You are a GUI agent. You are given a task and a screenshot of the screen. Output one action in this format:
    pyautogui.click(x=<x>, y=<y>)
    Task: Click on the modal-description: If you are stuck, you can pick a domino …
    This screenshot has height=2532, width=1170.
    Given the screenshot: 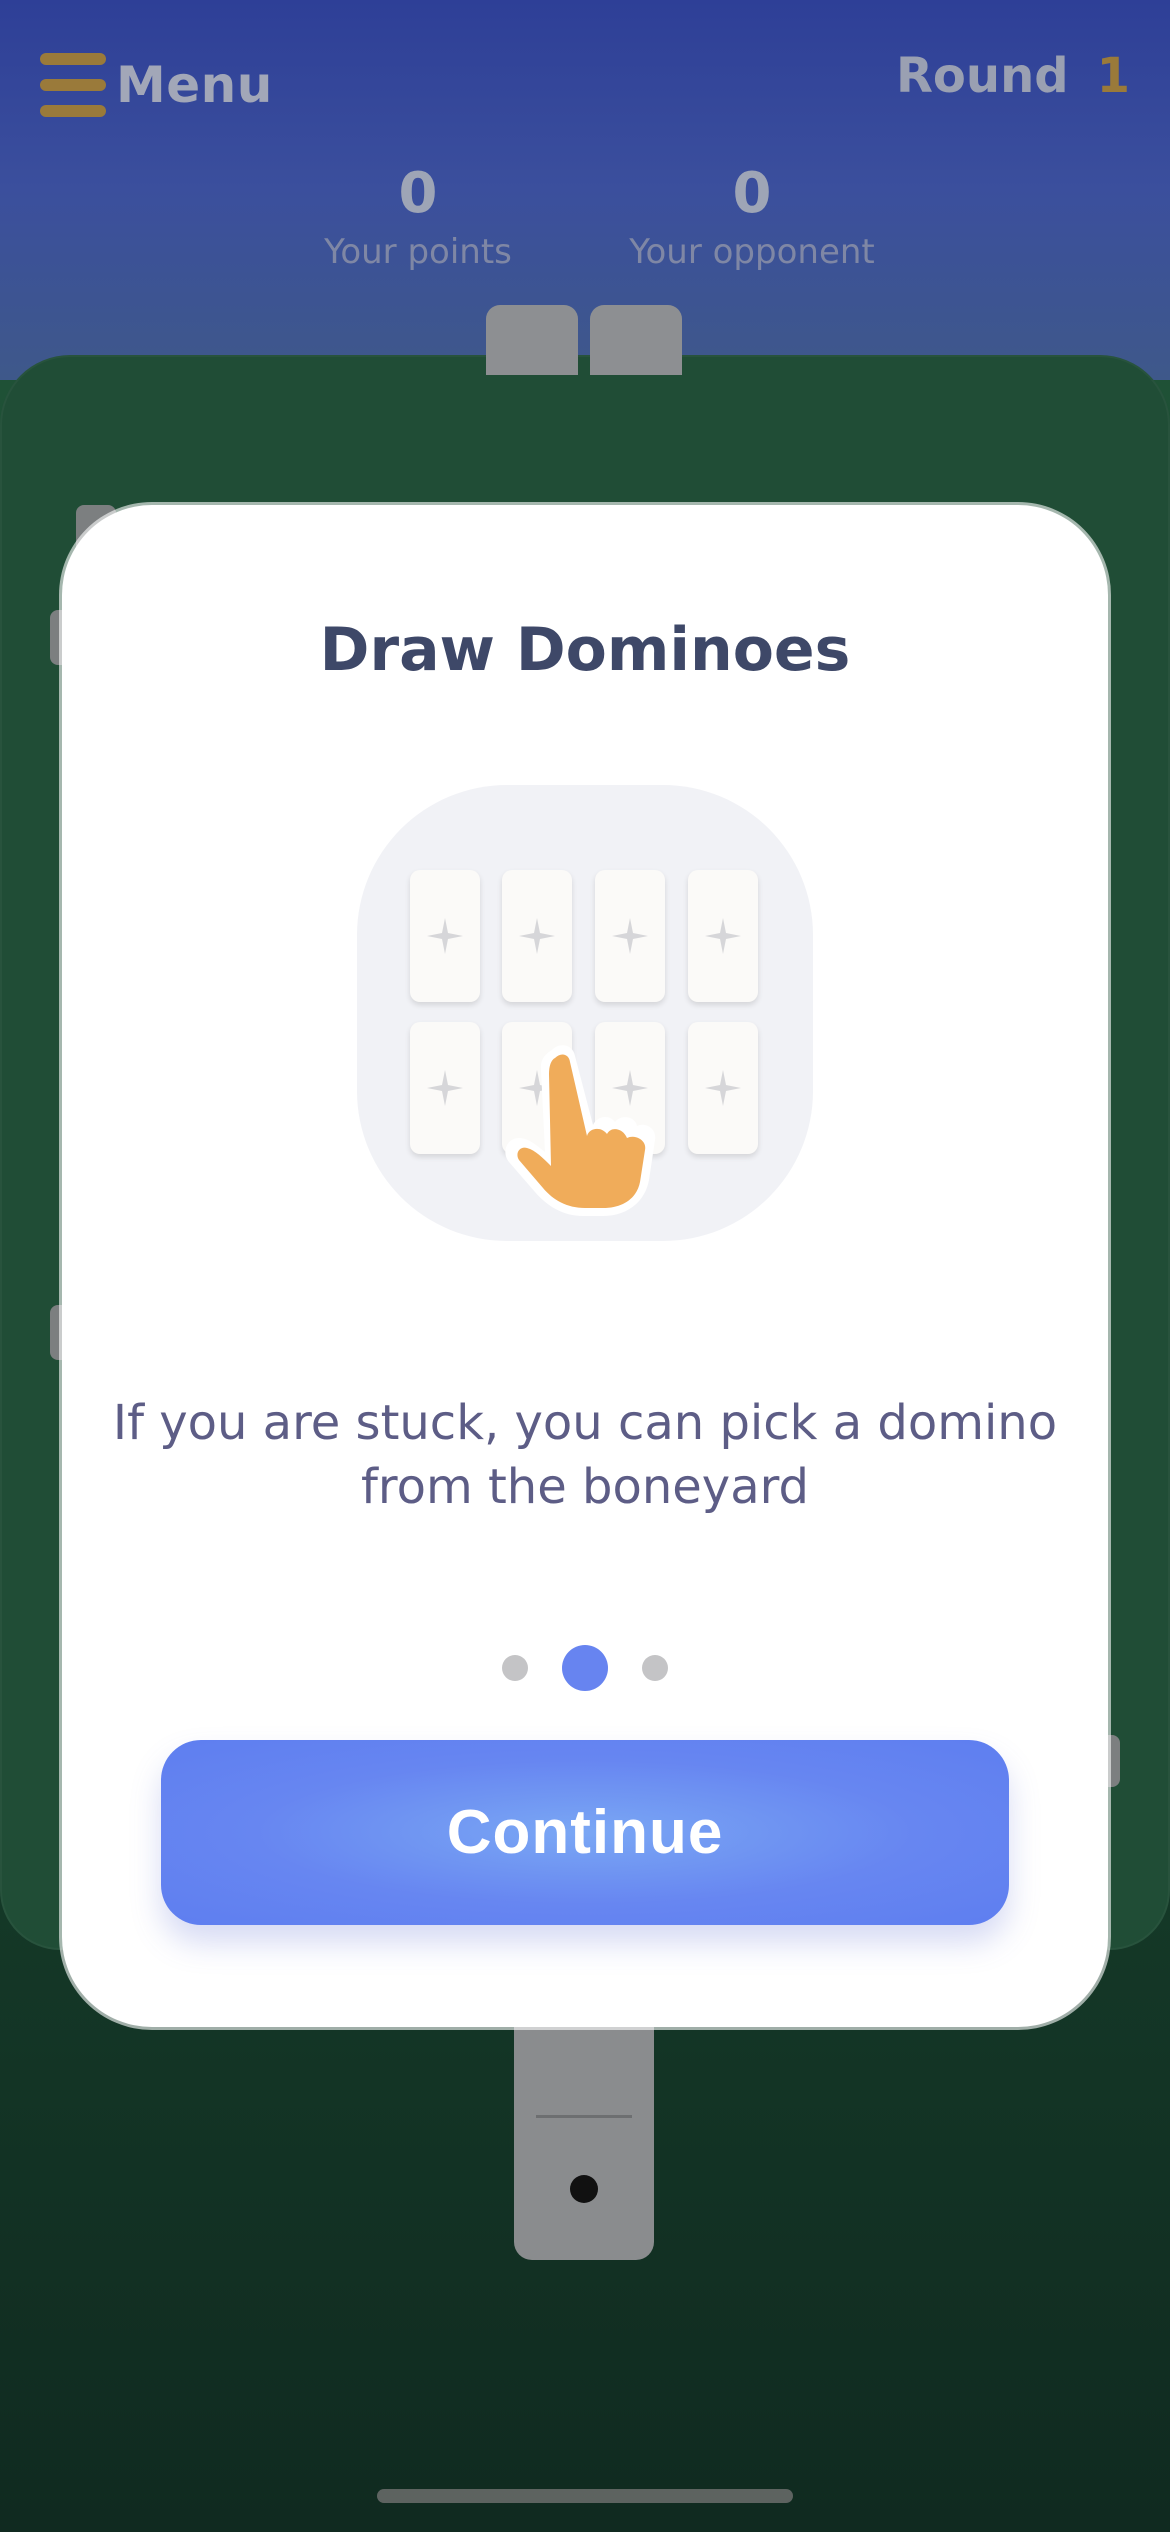 What is the action you would take?
    pyautogui.click(x=585, y=1455)
    